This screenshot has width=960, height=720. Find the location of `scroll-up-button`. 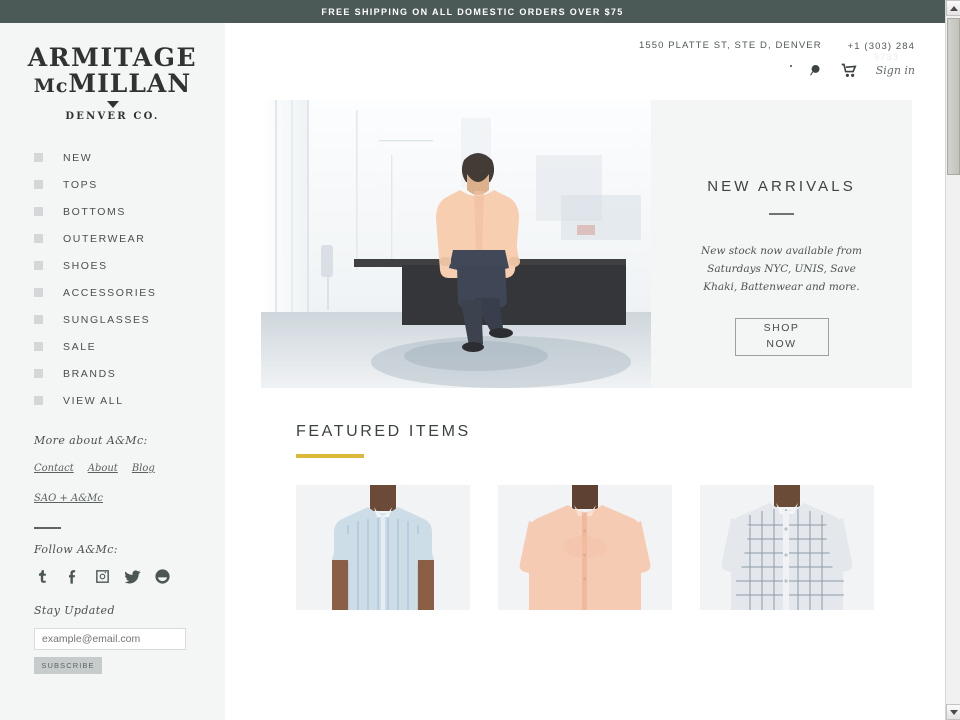

scroll-up-button is located at coordinates (953, 8).